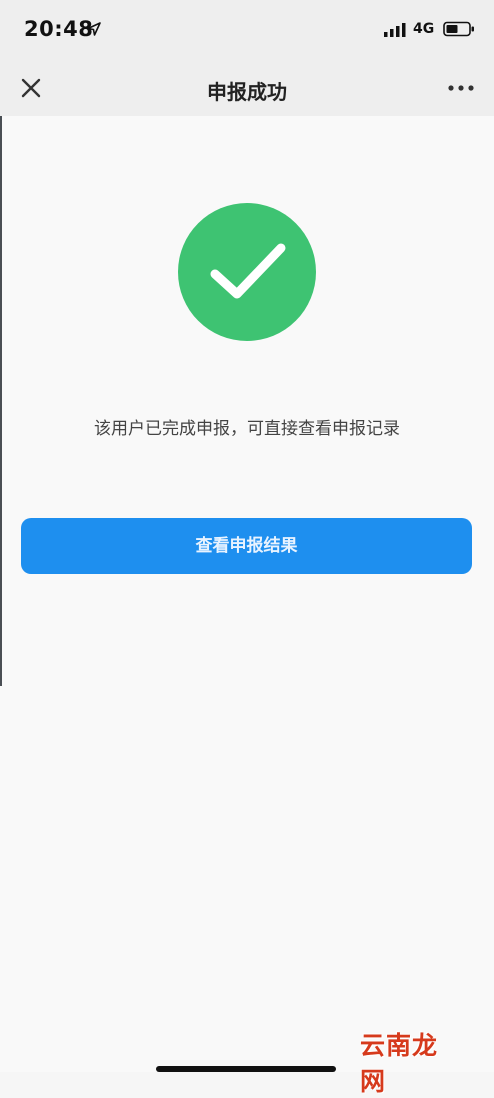  Describe the element at coordinates (1, 401) in the screenshot. I see `left-edge-divider` at that location.